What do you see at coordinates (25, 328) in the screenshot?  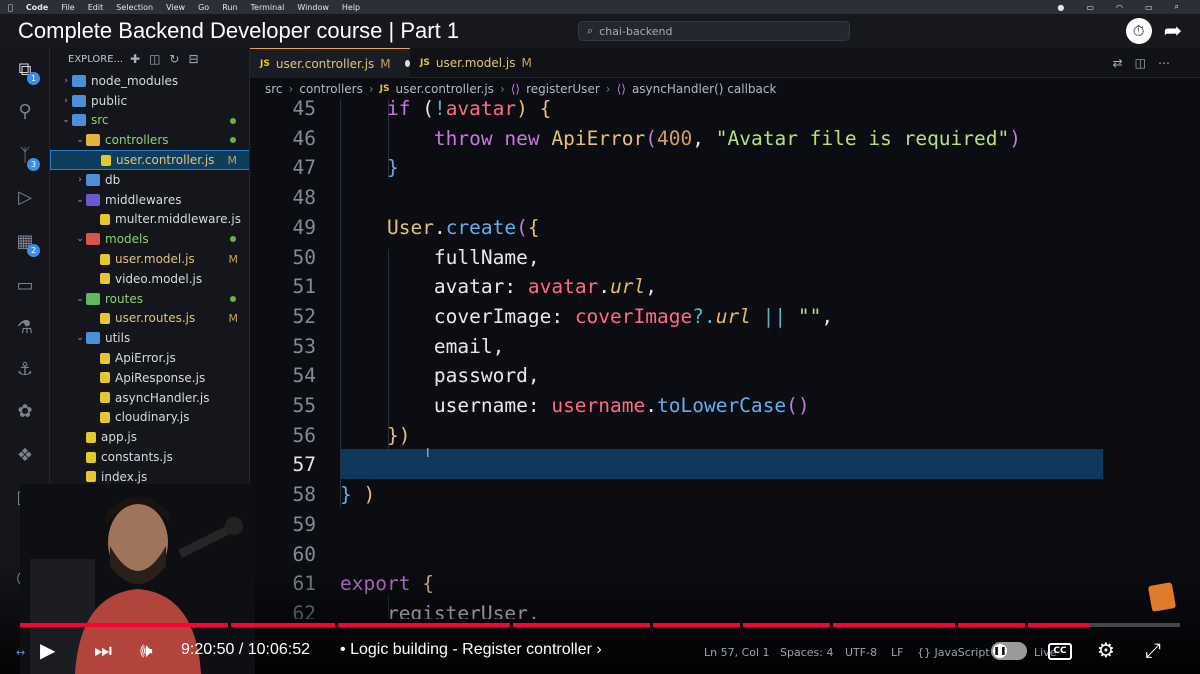 I see `testing-icon: ⚗` at bounding box center [25, 328].